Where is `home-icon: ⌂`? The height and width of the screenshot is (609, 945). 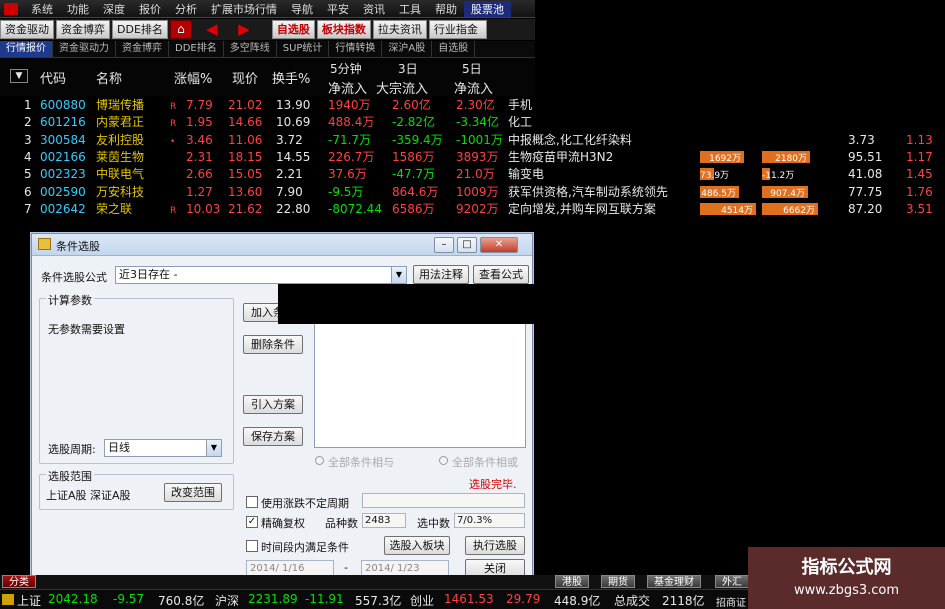
home-icon: ⌂ is located at coordinates (180, 29).